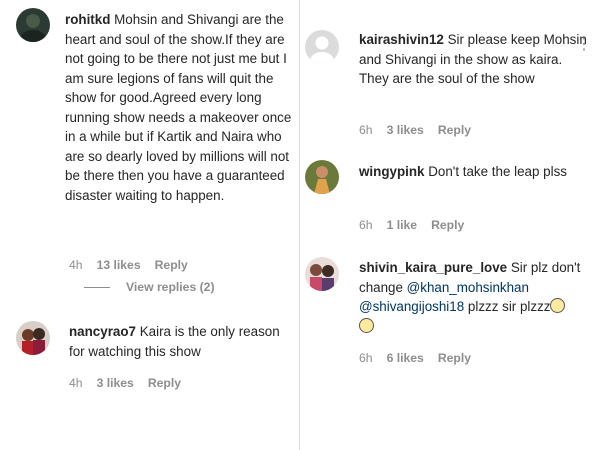 The image size is (600, 450). I want to click on comment-meta: 6h 6 likes Reply, so click(422, 358).